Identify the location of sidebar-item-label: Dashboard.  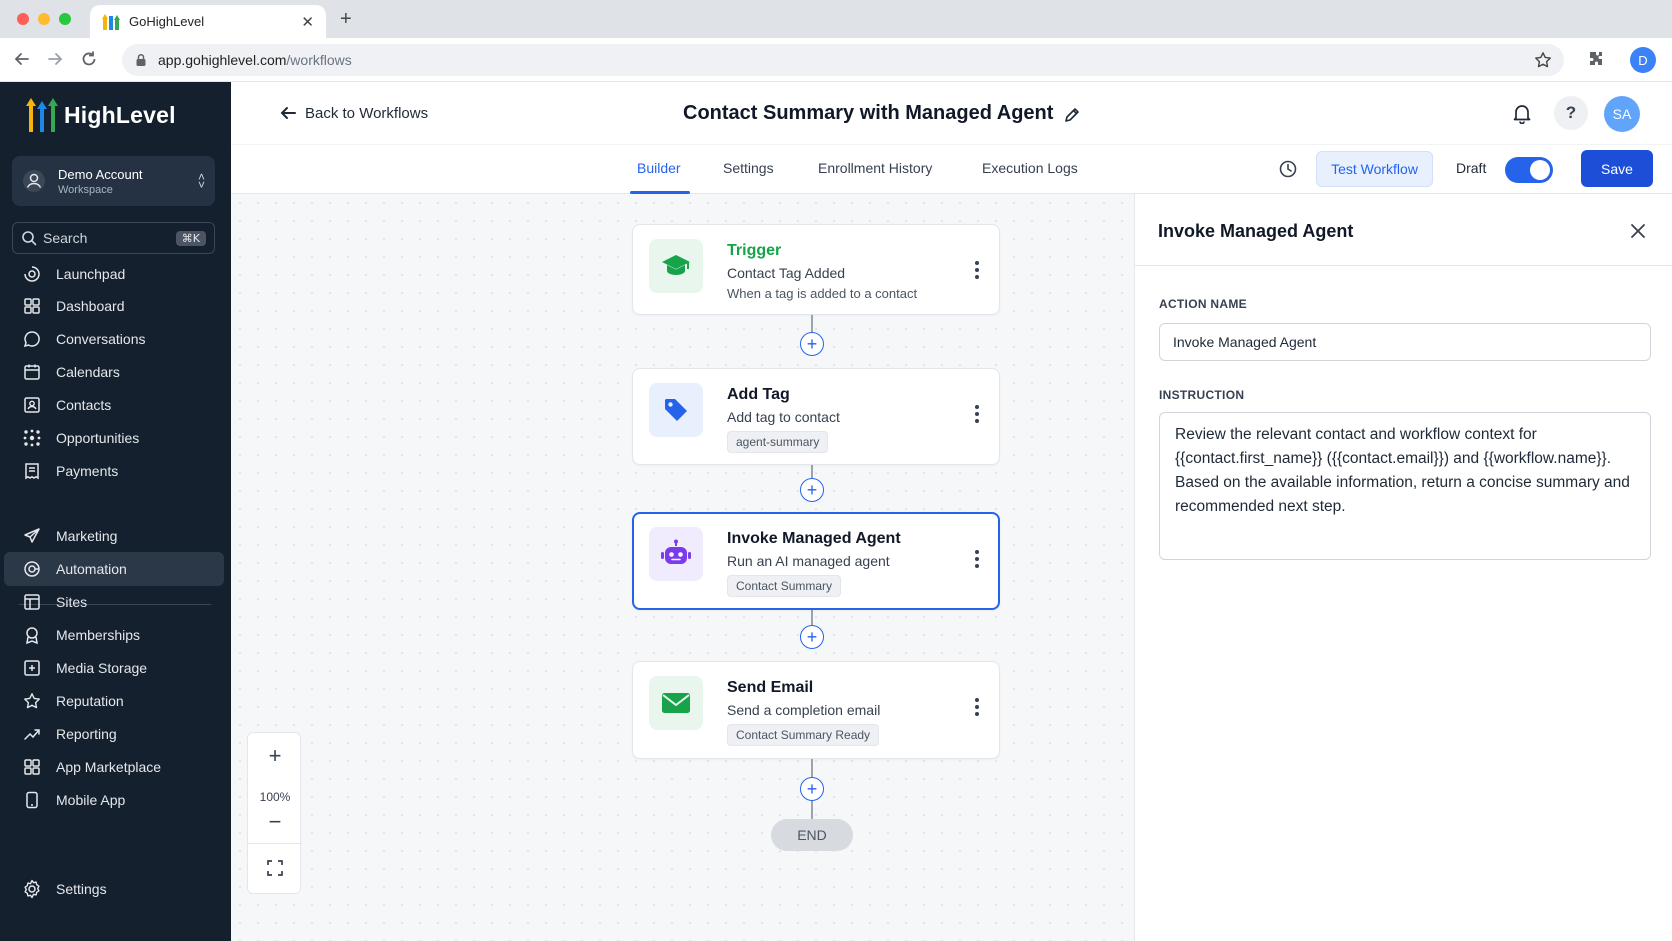
(90, 306).